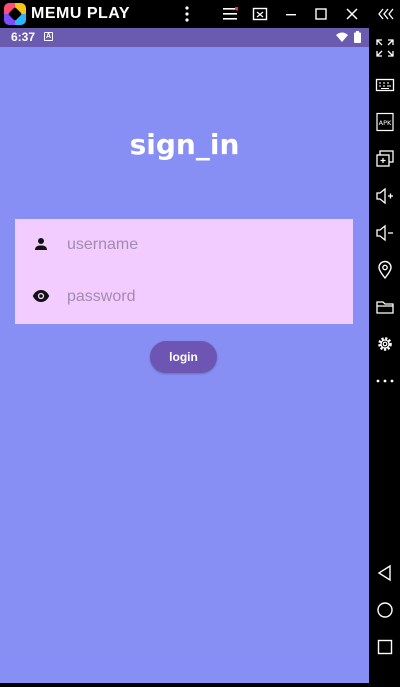  I want to click on multi-instance-icon, so click(385, 159).